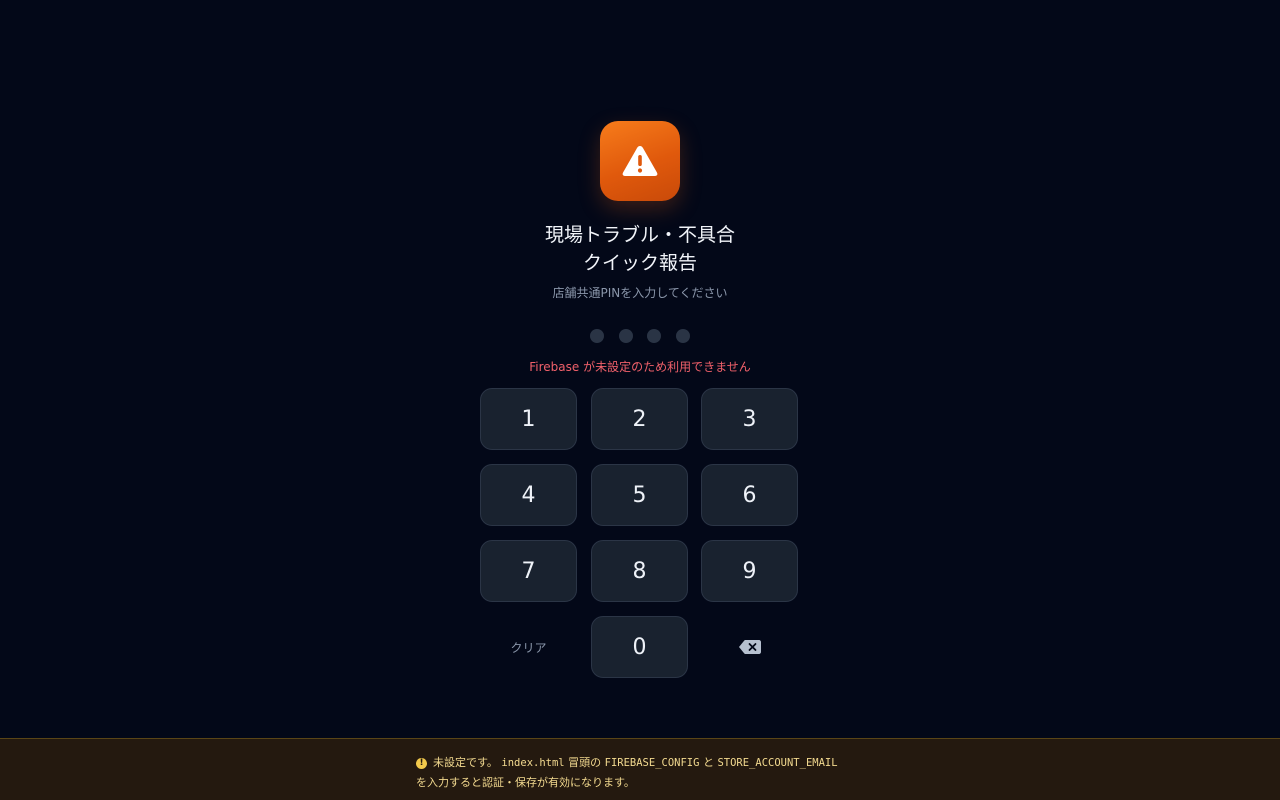 The image size is (1280, 800). I want to click on notice-code-config: FIREBASE_CONFIG, so click(652, 763).